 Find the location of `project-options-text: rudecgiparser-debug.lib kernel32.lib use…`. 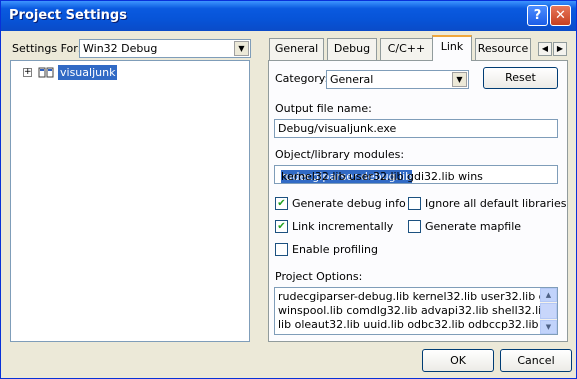

project-options-text: rudecgiparser-debug.lib kernel32.lib use… is located at coordinates (409, 311).